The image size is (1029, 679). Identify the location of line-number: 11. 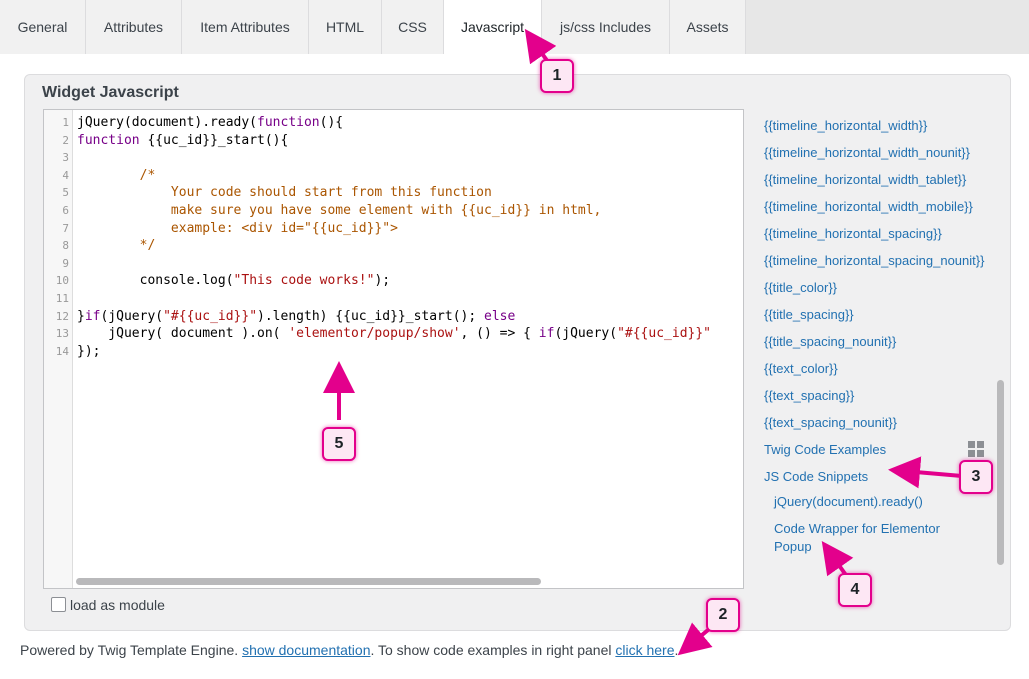
(62, 298).